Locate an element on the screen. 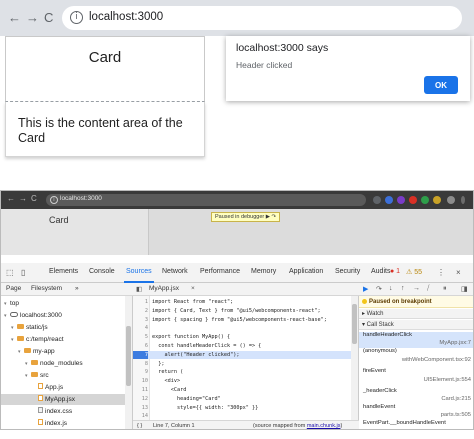  line-number: 1 is located at coordinates (140, 302).